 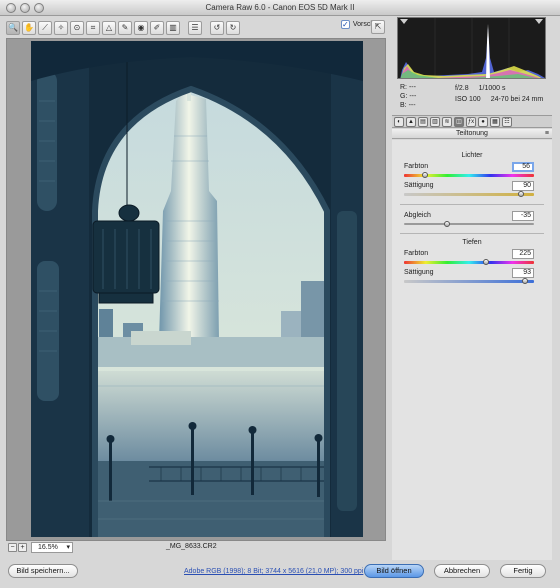 I want to click on red-eye-icon: ◉, so click(x=141, y=27).